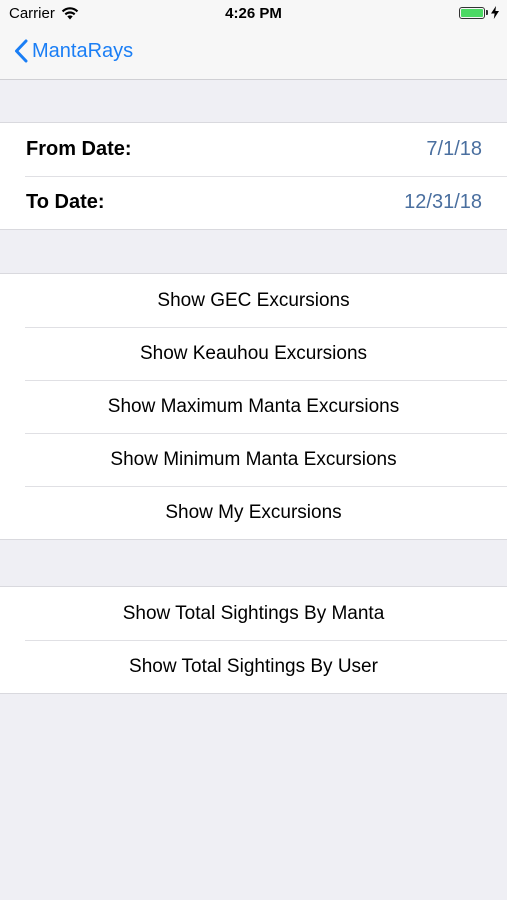  What do you see at coordinates (65, 202) in the screenshot?
I see `to-date-label: To Date:` at bounding box center [65, 202].